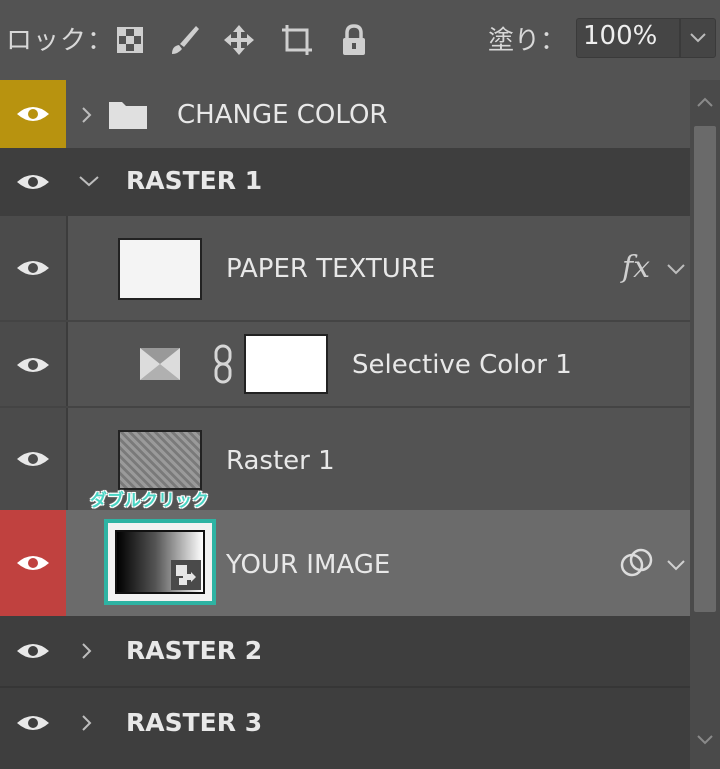 Image resolution: width=720 pixels, height=769 pixels. I want to click on padlock-icon, so click(354, 40).